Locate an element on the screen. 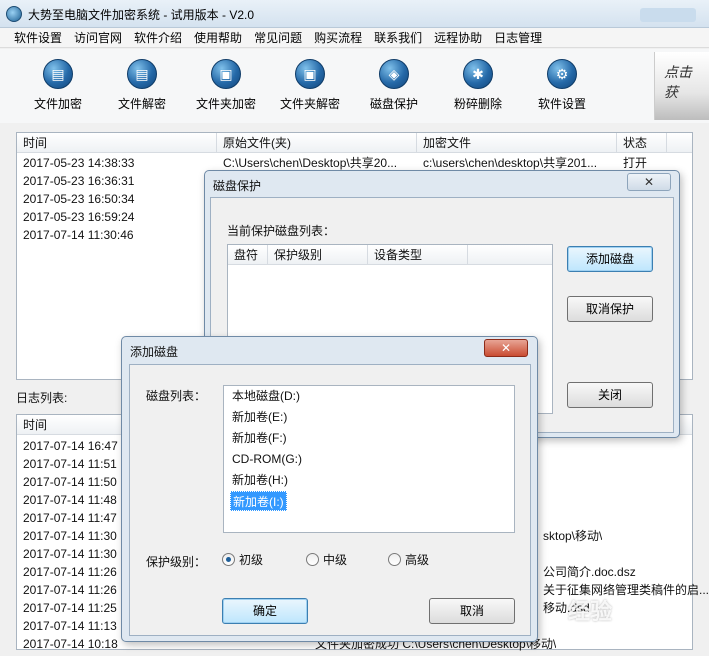  cell-time: 2017-05-23 16:50:34 is located at coordinates (79, 199).